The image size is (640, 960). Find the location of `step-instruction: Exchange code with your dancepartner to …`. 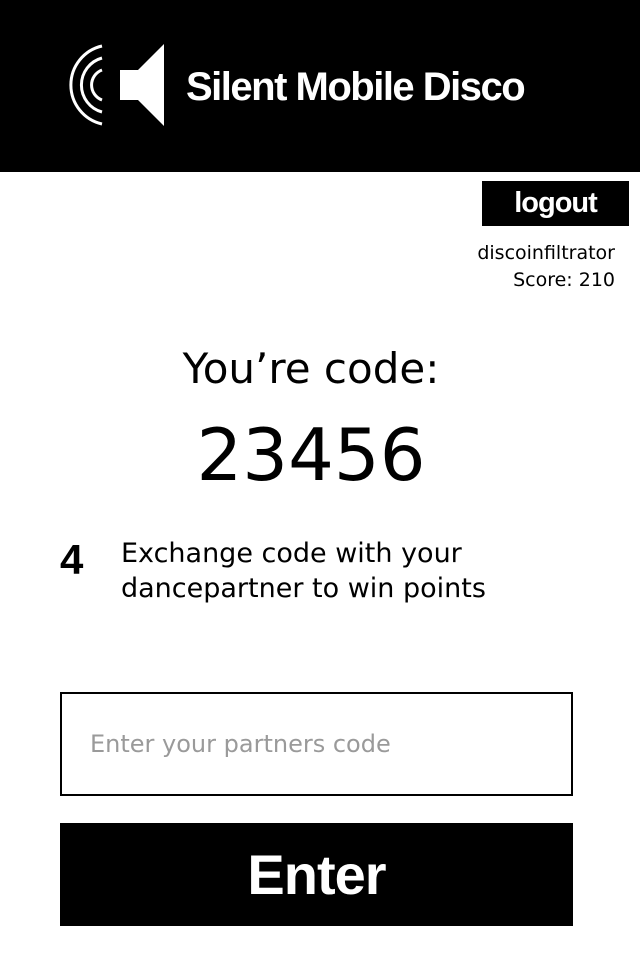

step-instruction: Exchange code with your dancepartner to … is located at coordinates (303, 571).